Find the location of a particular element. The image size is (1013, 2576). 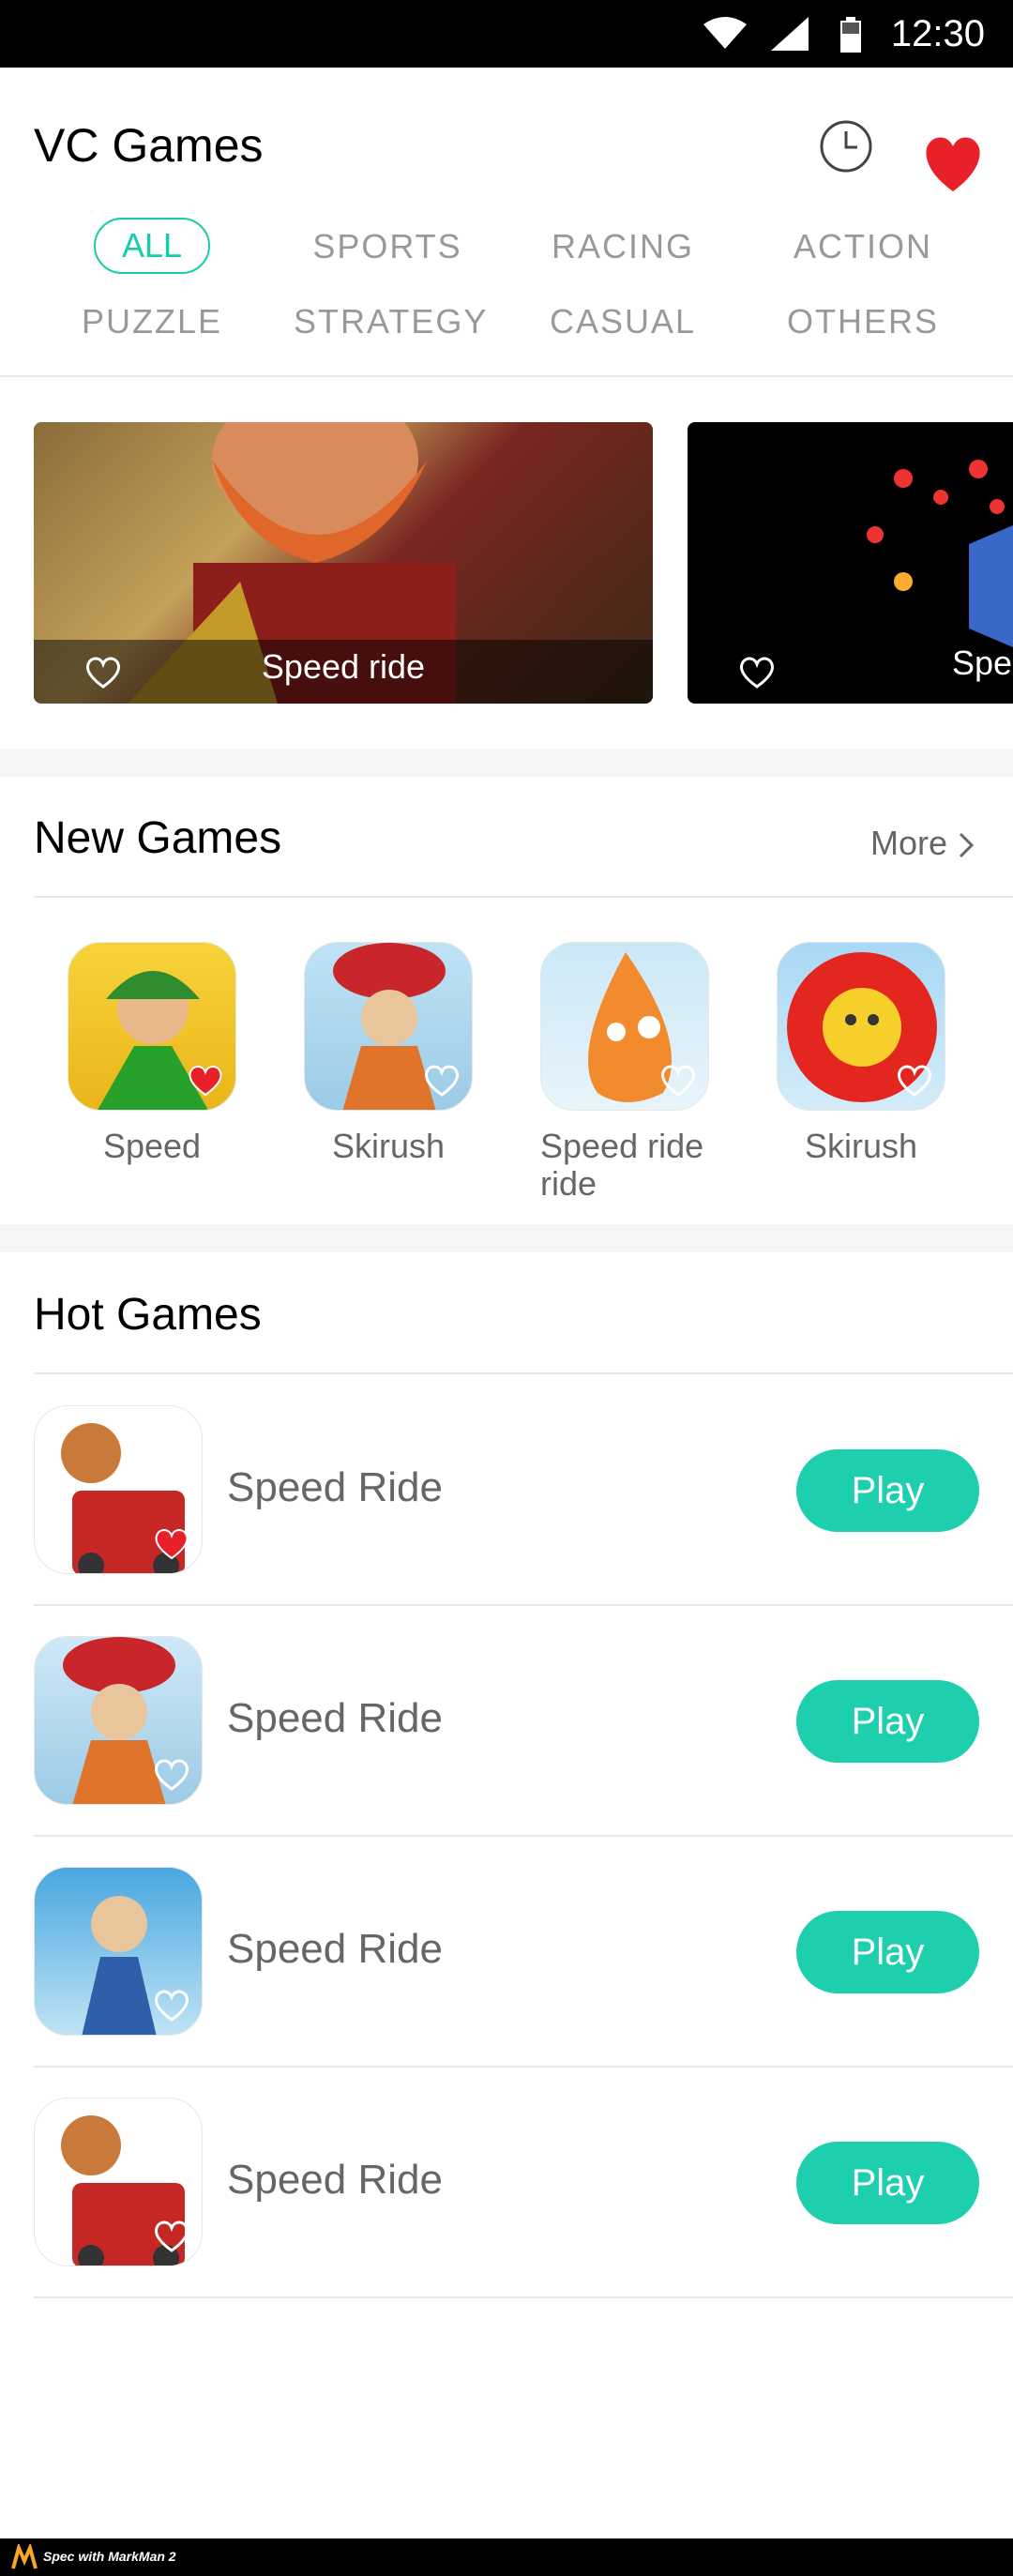

banner-title: Speed ride is located at coordinates (344, 666).